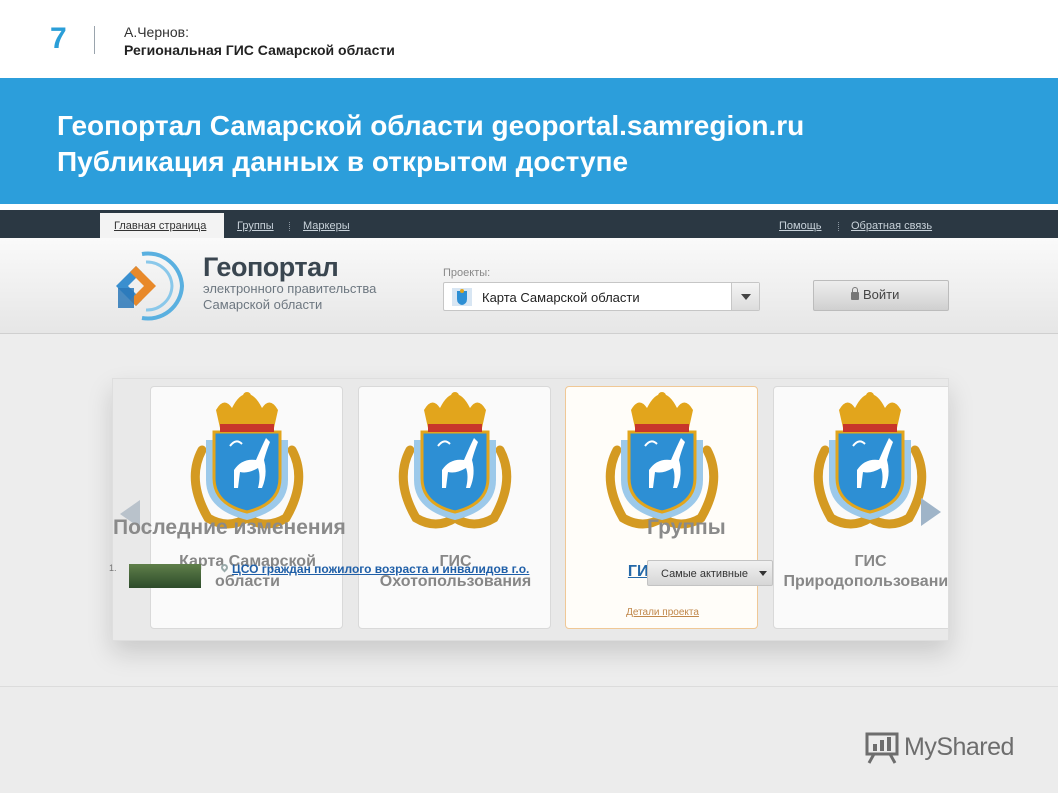 The width and height of the screenshot is (1058, 793). I want to click on projects-select-value: Карта Самарской области, so click(561, 297).